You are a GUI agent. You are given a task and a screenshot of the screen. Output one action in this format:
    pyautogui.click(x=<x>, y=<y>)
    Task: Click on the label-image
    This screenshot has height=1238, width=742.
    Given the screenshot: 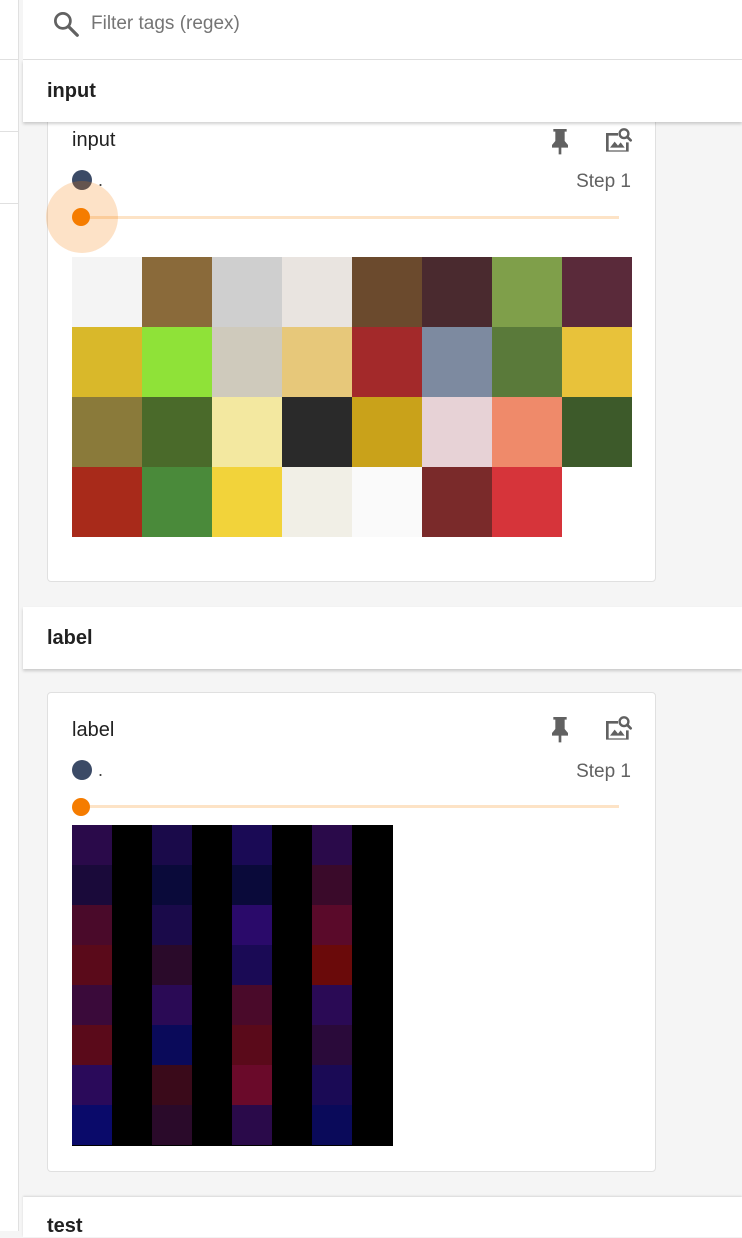 What is the action you would take?
    pyautogui.click(x=232, y=985)
    